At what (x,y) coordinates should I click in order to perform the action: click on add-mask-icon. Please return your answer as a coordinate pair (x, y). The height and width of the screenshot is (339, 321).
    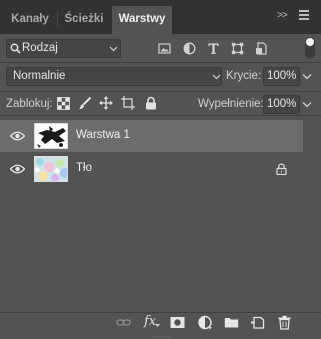
    Looking at the image, I should click on (177, 322).